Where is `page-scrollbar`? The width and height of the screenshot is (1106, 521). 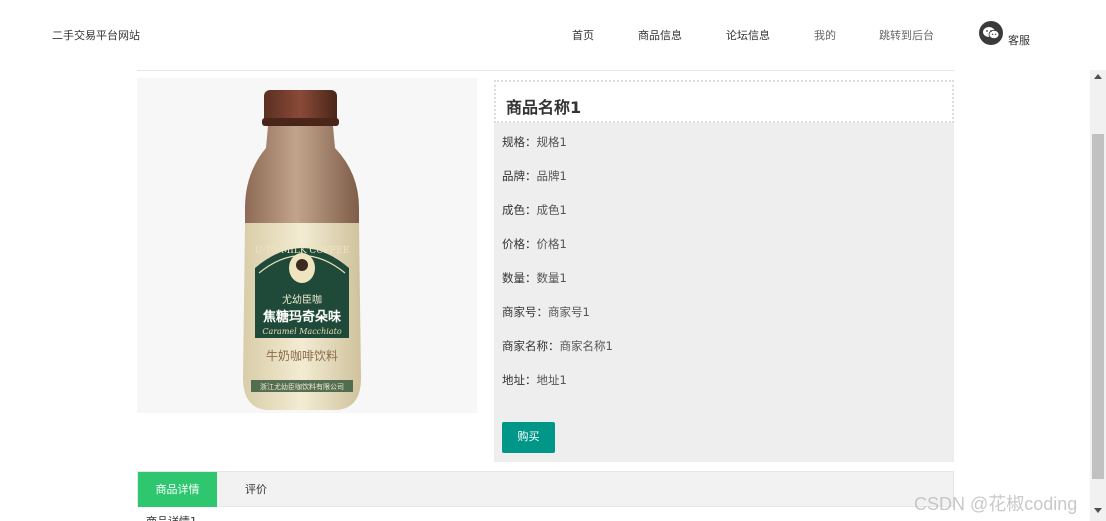 page-scrollbar is located at coordinates (1098, 295).